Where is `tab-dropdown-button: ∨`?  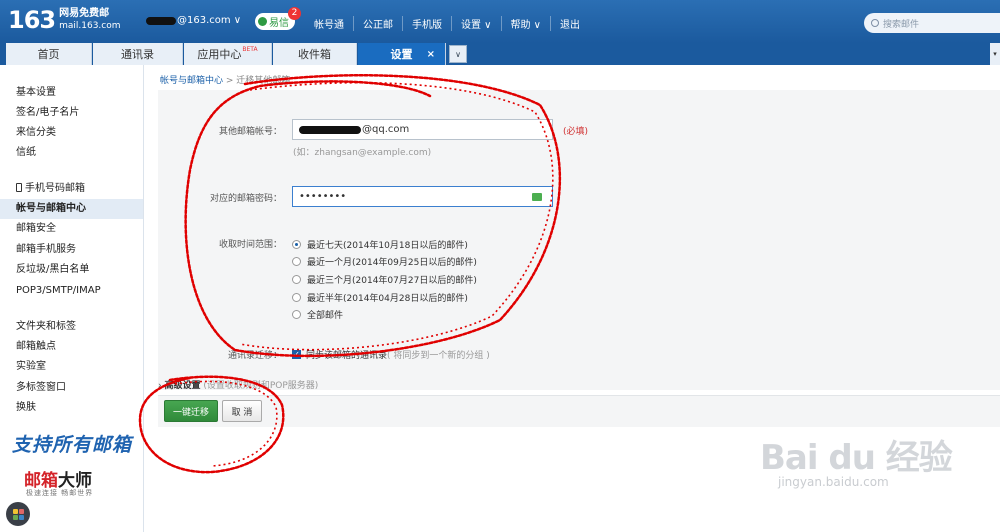 tab-dropdown-button: ∨ is located at coordinates (458, 54).